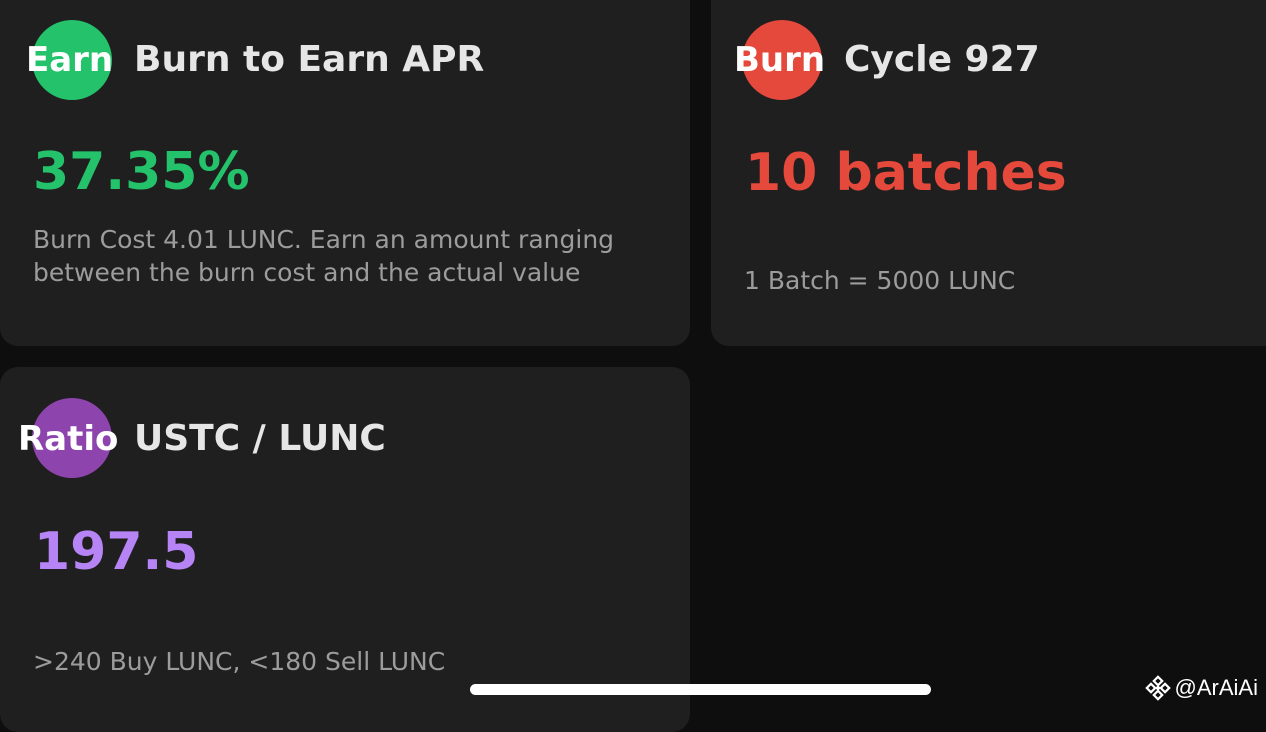  I want to click on burn-card-title: Cycle 927, so click(942, 59).